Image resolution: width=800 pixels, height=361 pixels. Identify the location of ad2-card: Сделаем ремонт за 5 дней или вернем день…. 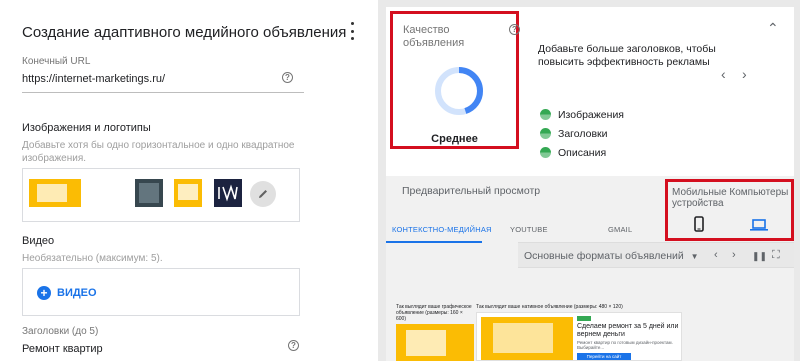
(579, 336).